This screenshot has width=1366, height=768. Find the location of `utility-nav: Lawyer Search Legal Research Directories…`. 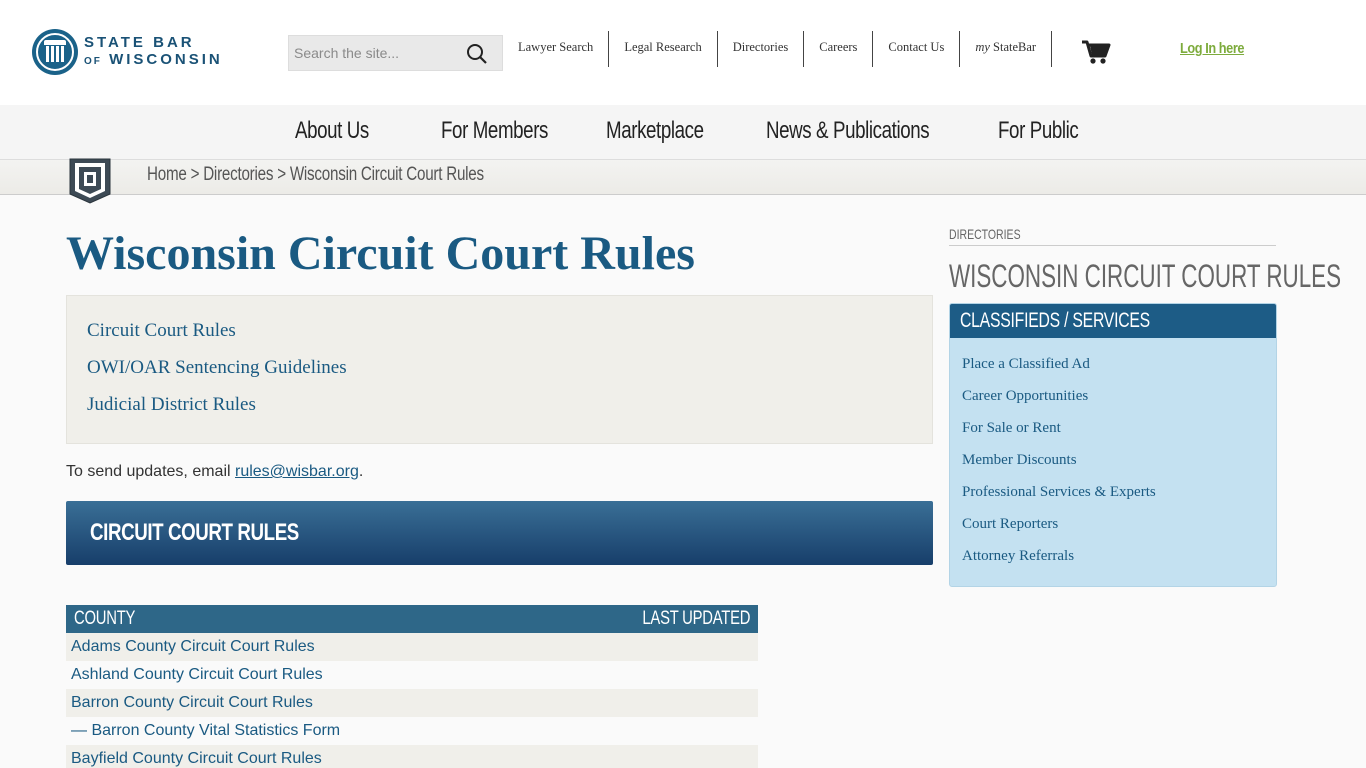

utility-nav: Lawyer Search Legal Research Directories… is located at coordinates (779, 49).